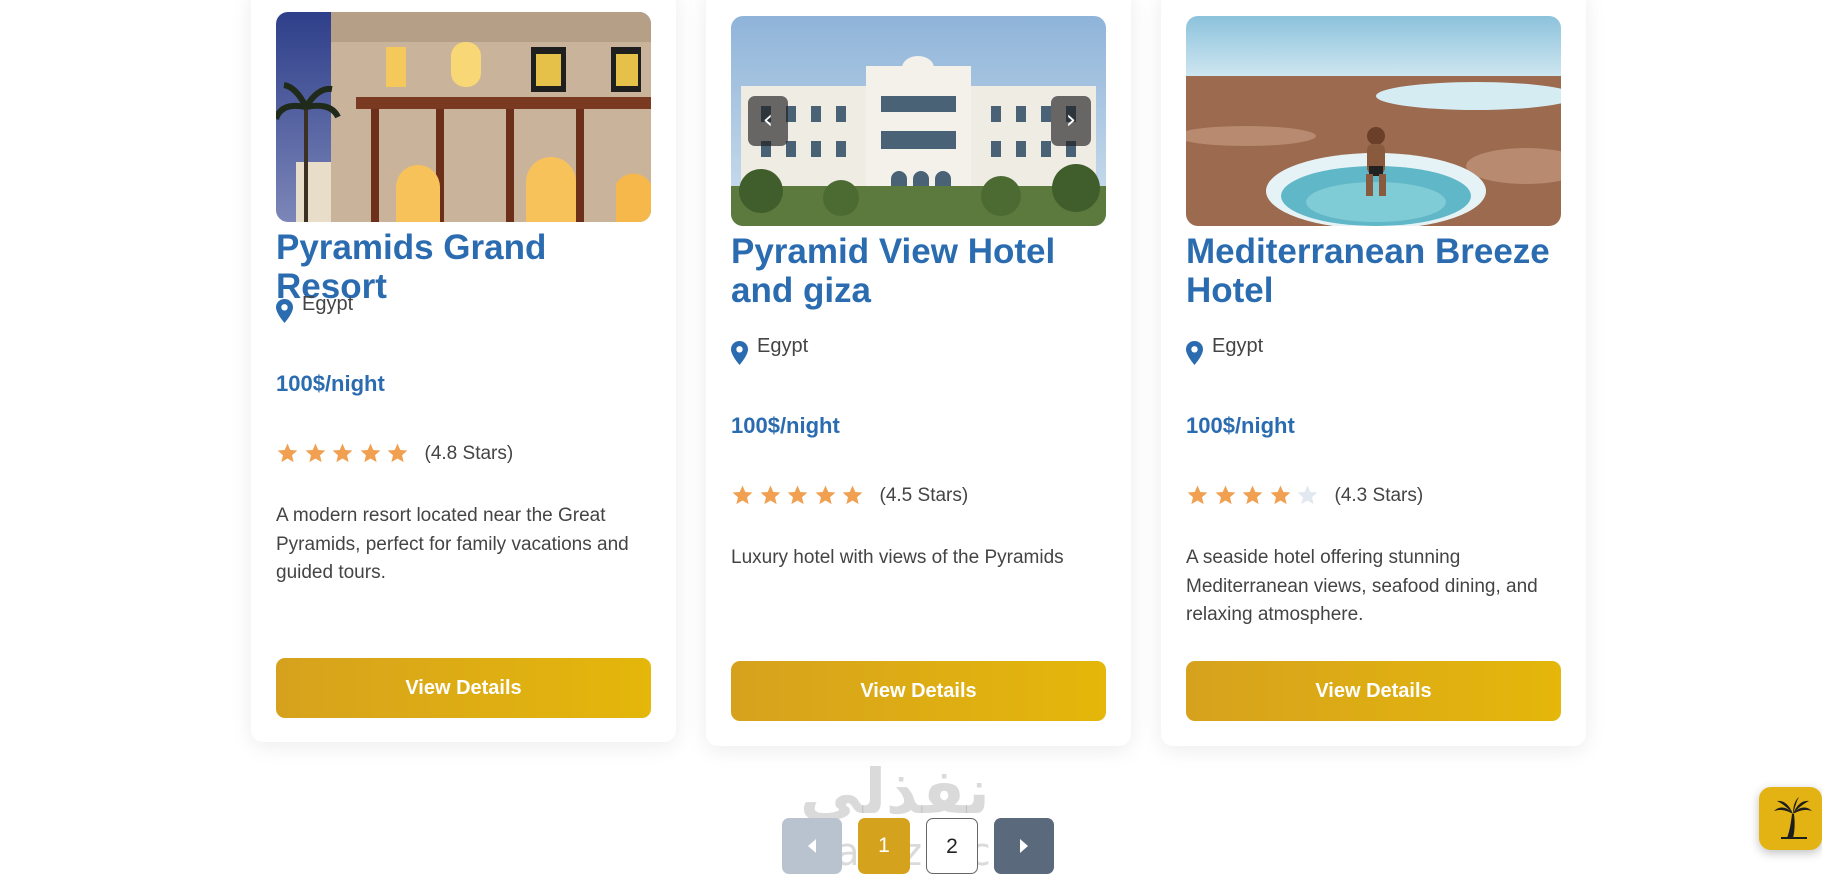  Describe the element at coordinates (952, 846) in the screenshot. I see `pagination-page-2: 2` at that location.